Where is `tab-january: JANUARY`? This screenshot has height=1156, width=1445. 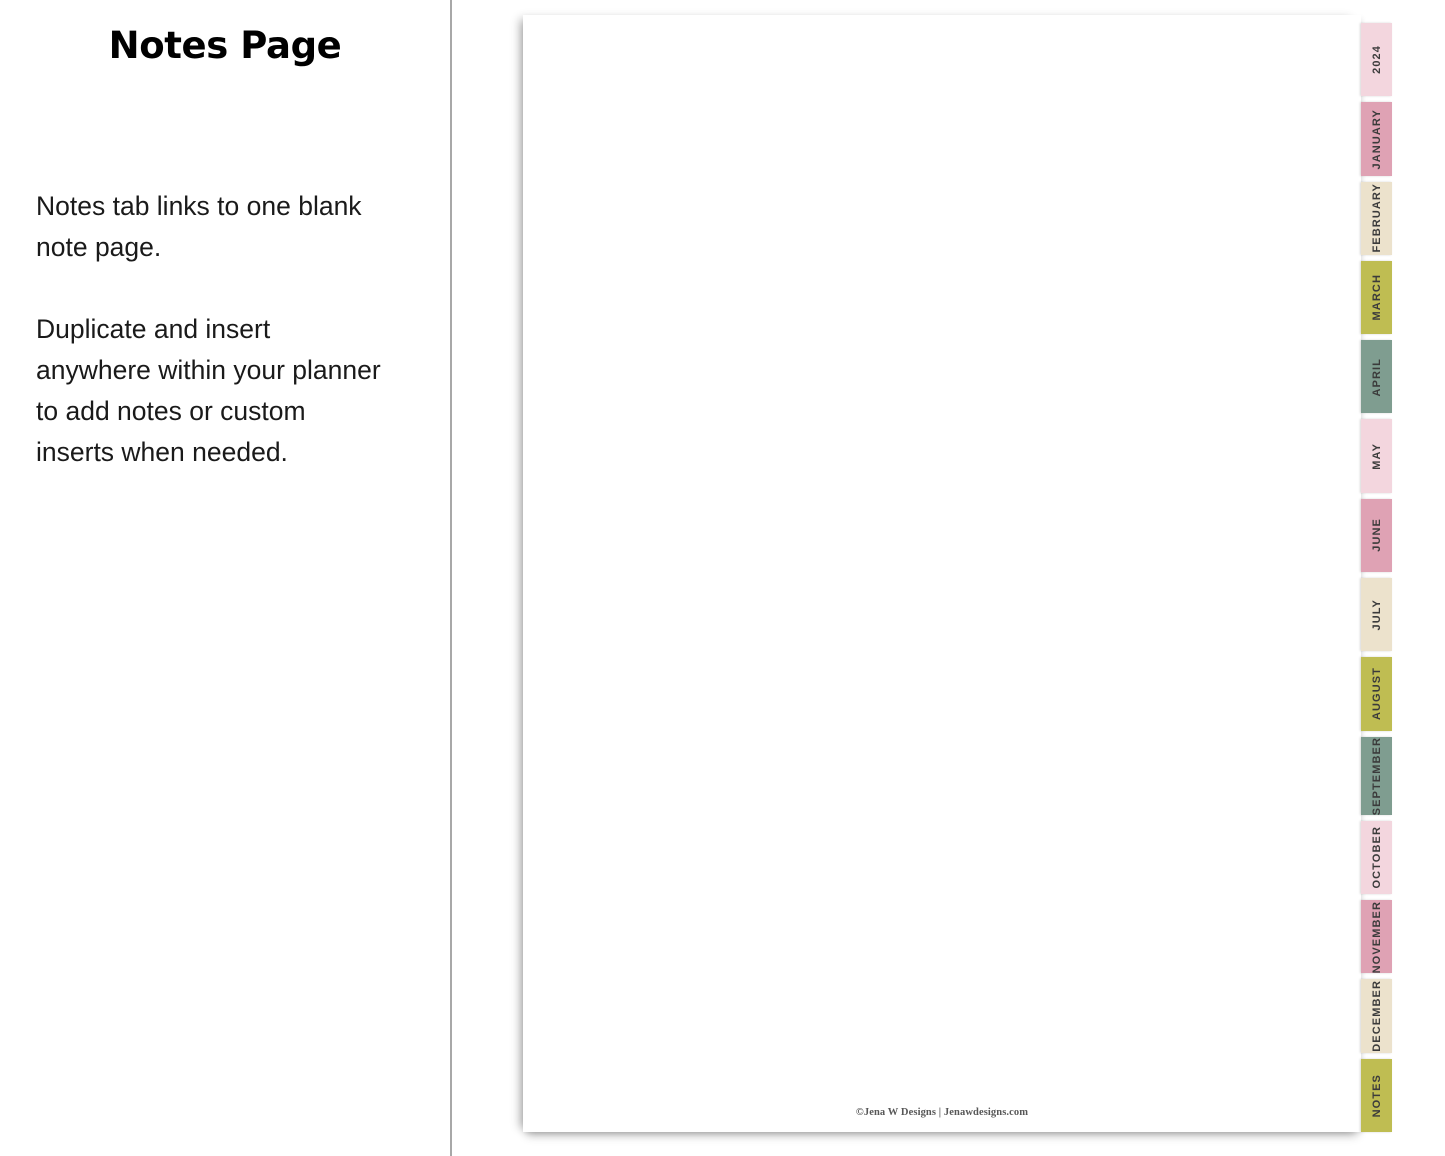 tab-january: JANUARY is located at coordinates (1376, 139).